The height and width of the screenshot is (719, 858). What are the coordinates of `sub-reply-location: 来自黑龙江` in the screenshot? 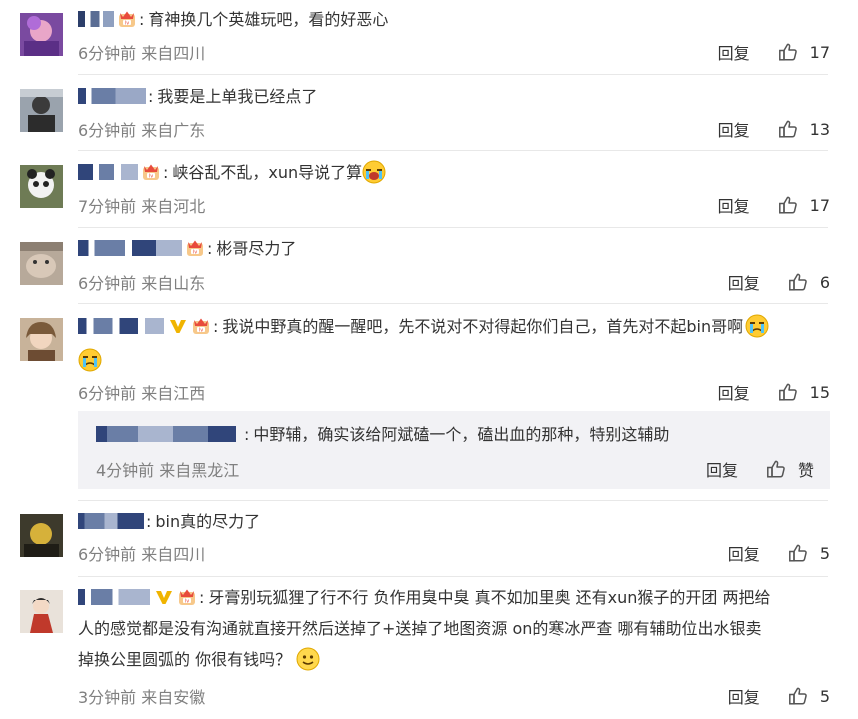 It's located at (199, 470).